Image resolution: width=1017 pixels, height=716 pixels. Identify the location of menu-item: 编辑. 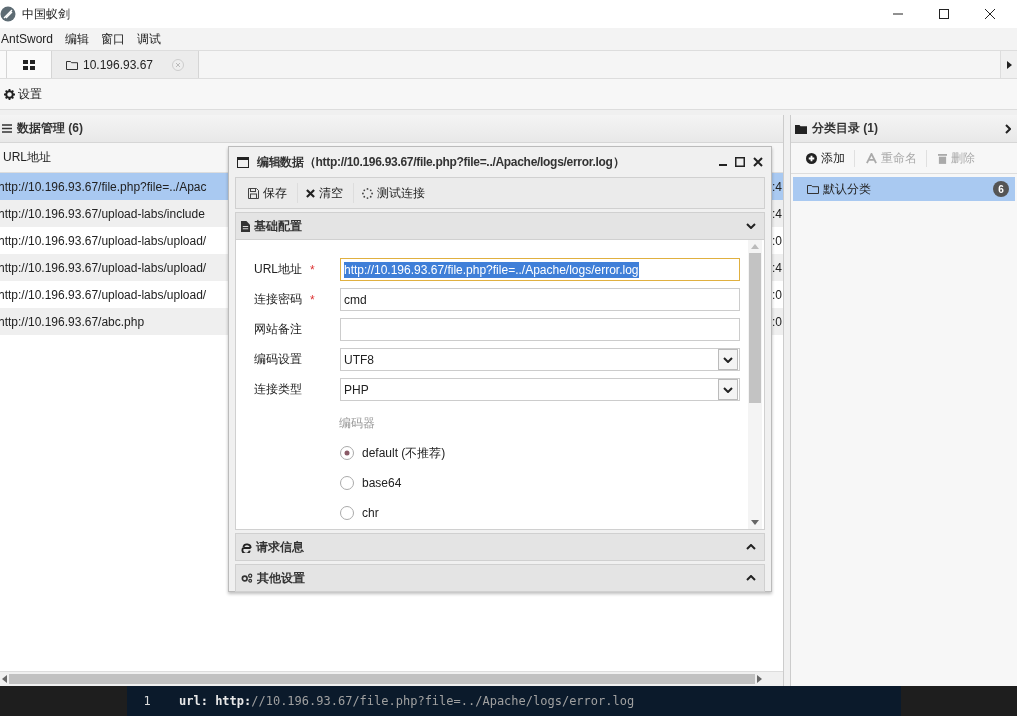
(77, 39).